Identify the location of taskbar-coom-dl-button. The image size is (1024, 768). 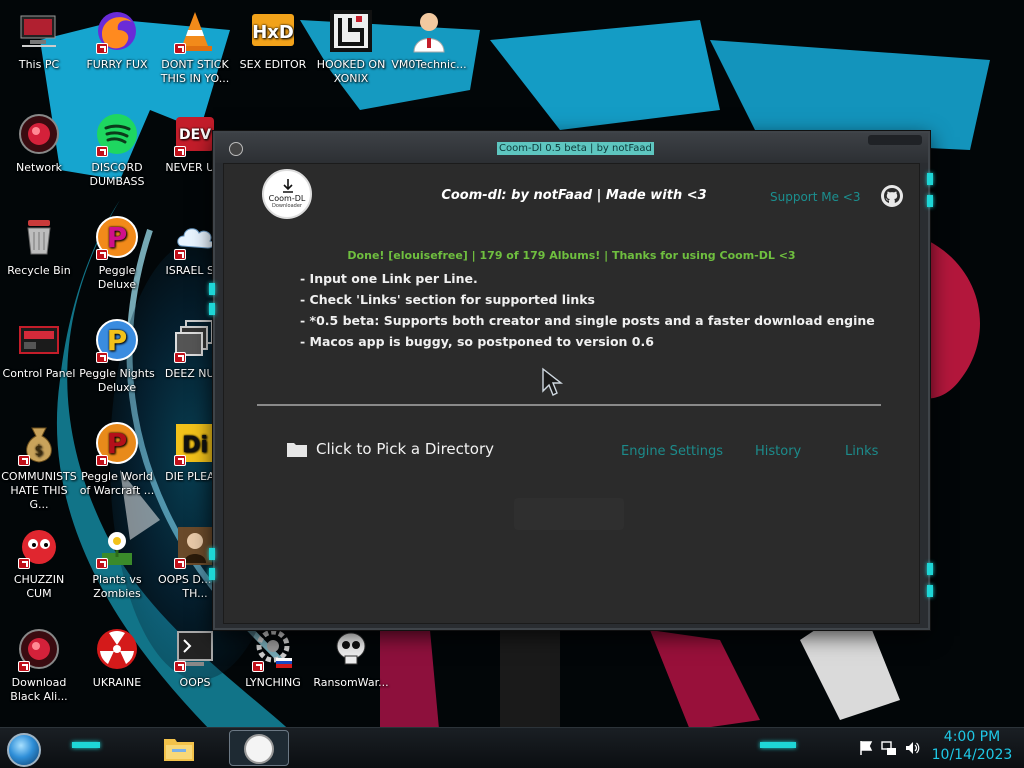
(259, 748).